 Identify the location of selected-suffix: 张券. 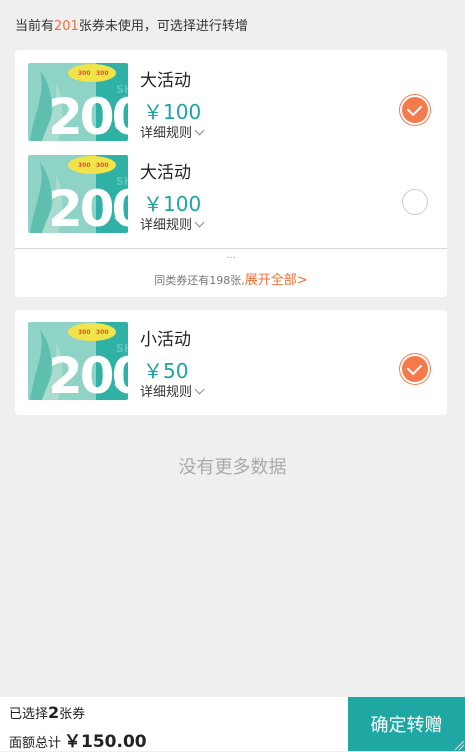
(72, 714).